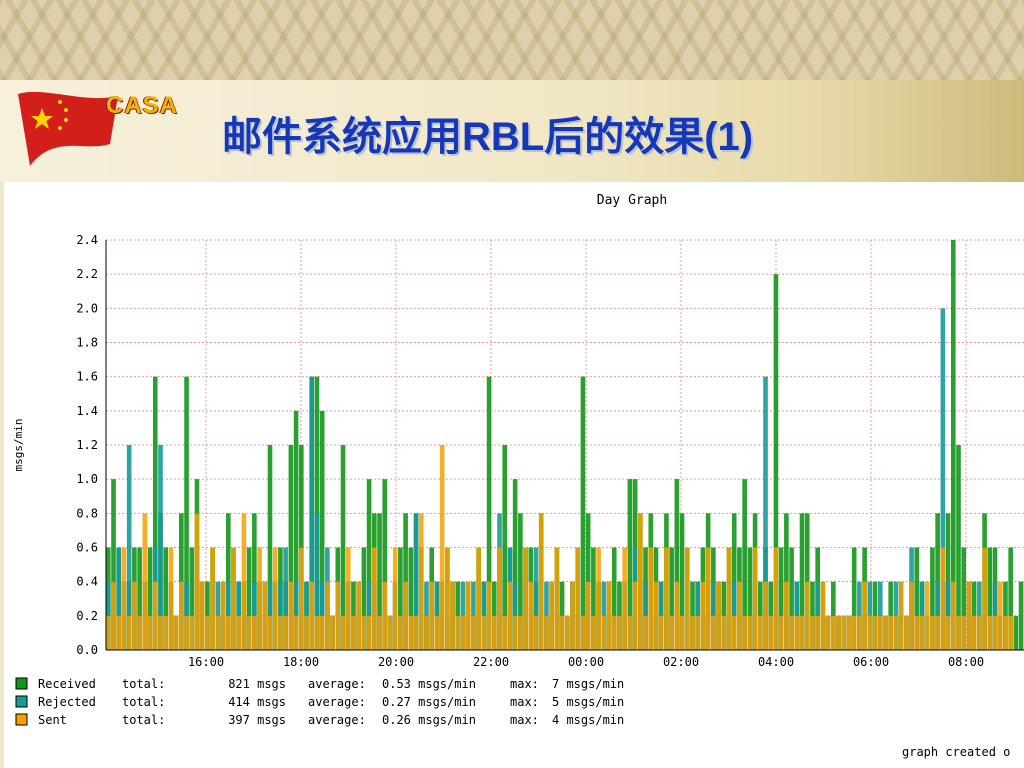 This screenshot has width=1024, height=768. Describe the element at coordinates (67, 684) in the screenshot. I see `legend-name: Received` at that location.